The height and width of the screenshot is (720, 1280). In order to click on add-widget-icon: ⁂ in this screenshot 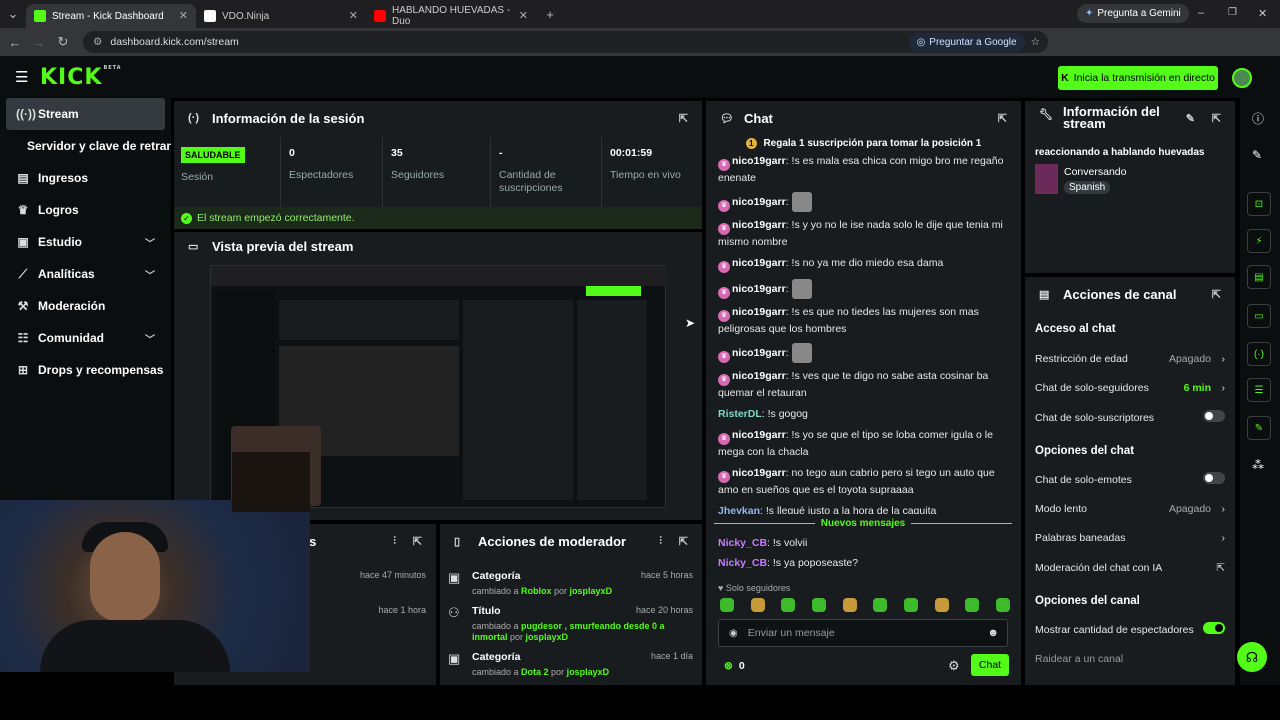, I will do `click(1258, 465)`.